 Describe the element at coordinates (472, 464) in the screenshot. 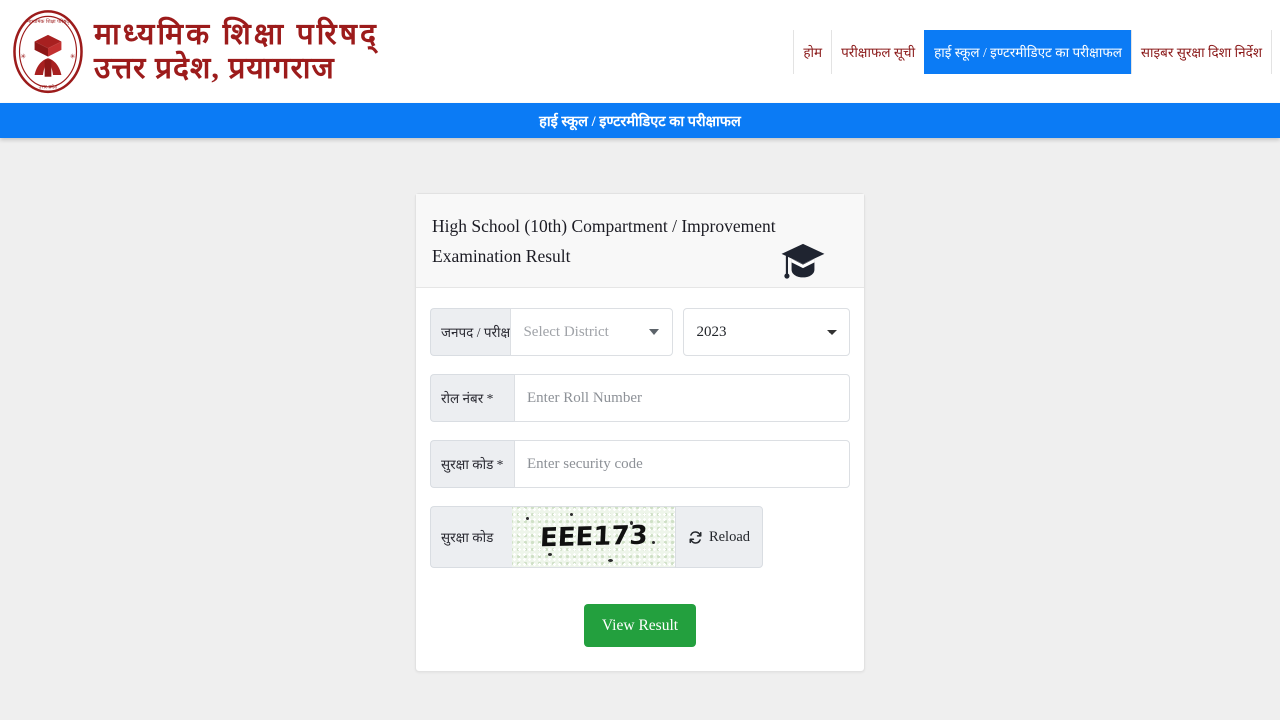

I see `security-code-label: सुरक्षा कोड *` at that location.